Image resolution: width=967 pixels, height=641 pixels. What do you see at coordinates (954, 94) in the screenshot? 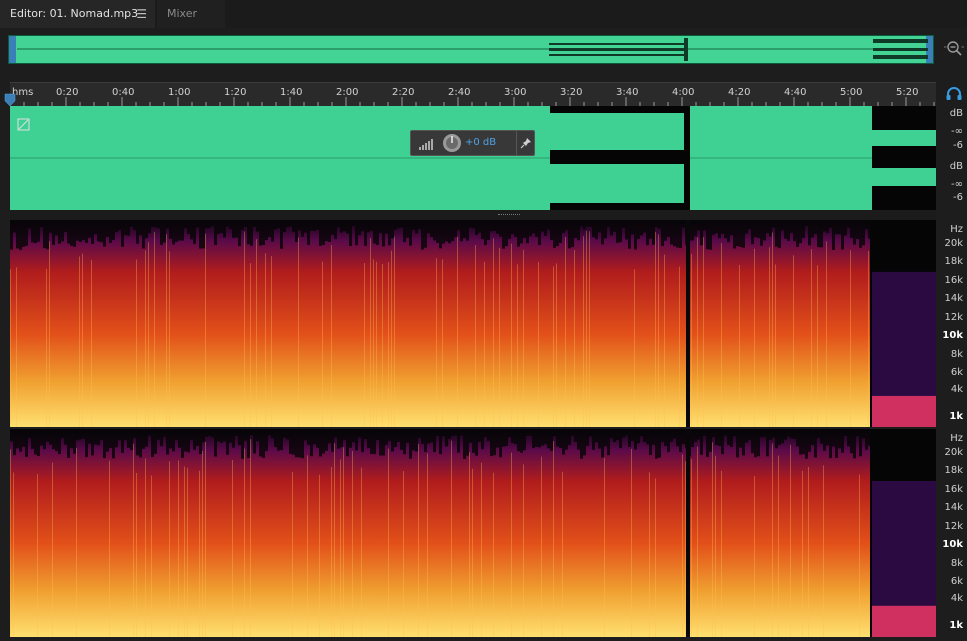
I see `headphones-icon` at bounding box center [954, 94].